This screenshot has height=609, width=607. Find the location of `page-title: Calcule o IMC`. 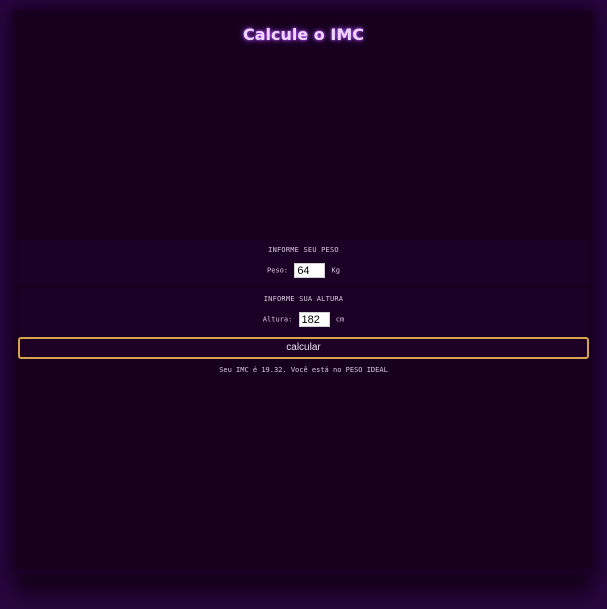

page-title: Calcule o IMC is located at coordinates (303, 34).